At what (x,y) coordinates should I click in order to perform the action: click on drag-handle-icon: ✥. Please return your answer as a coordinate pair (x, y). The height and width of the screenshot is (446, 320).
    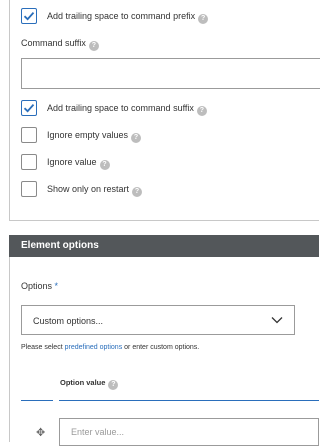
    Looking at the image, I should click on (40, 432).